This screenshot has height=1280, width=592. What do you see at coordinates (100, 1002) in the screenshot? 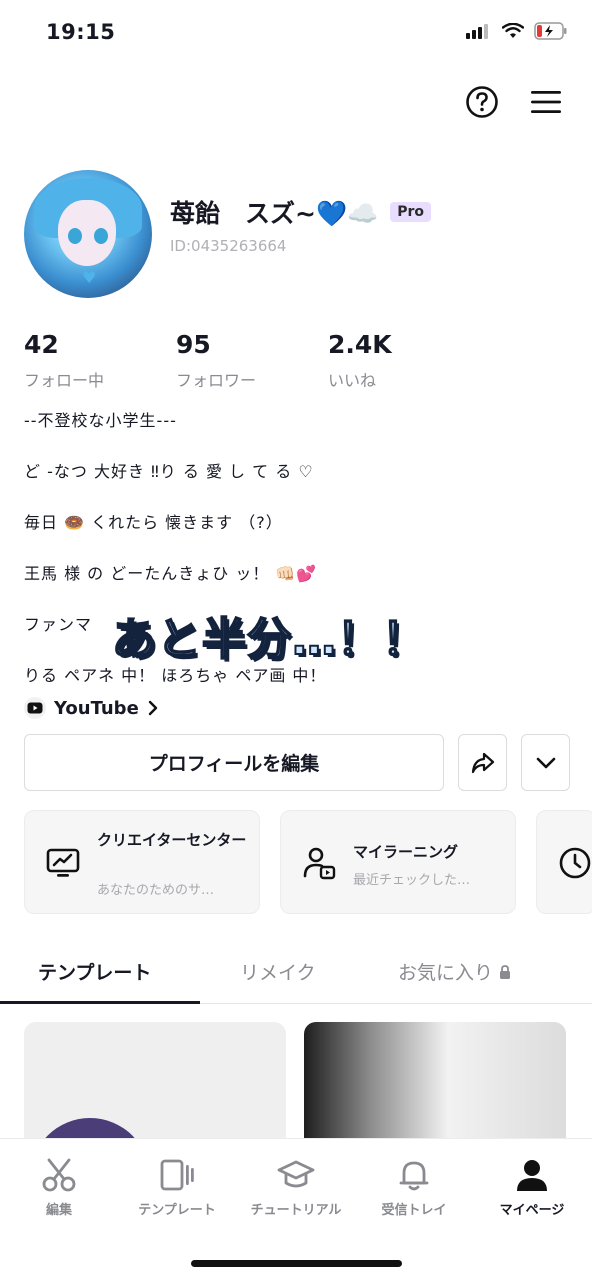
I see `active-tab-indicator` at bounding box center [100, 1002].